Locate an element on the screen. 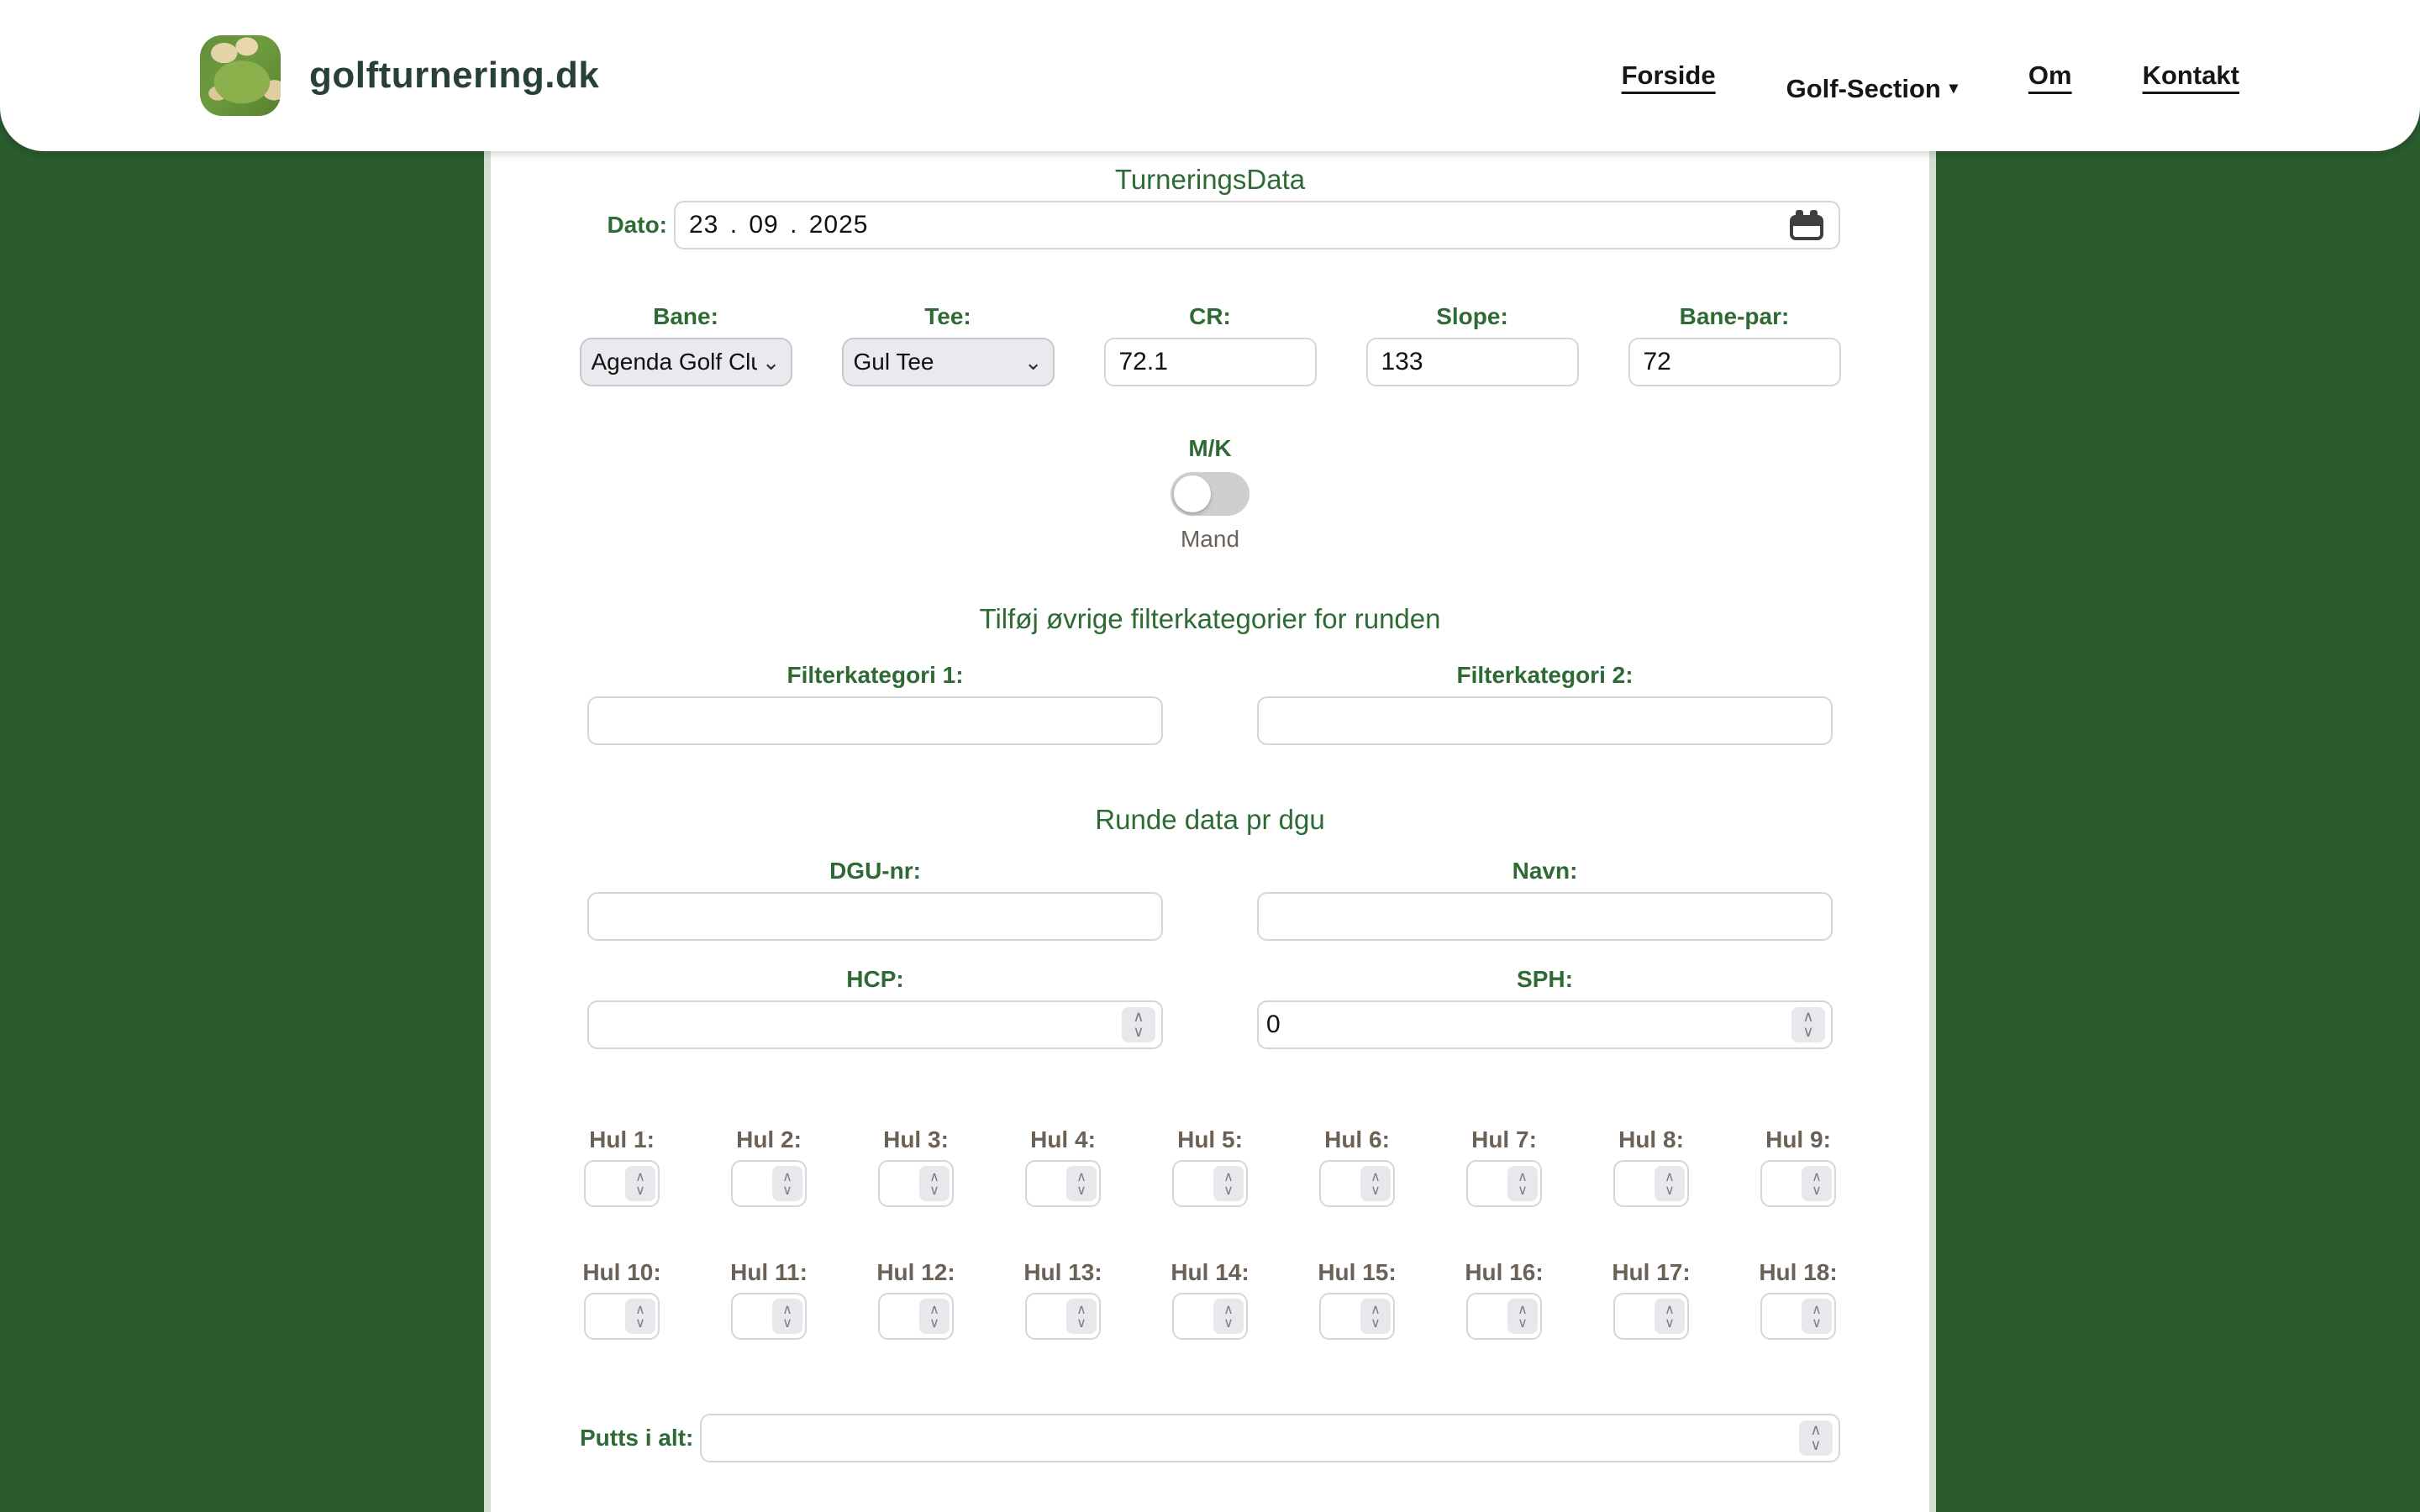  gender-toggle is located at coordinates (1210, 494).